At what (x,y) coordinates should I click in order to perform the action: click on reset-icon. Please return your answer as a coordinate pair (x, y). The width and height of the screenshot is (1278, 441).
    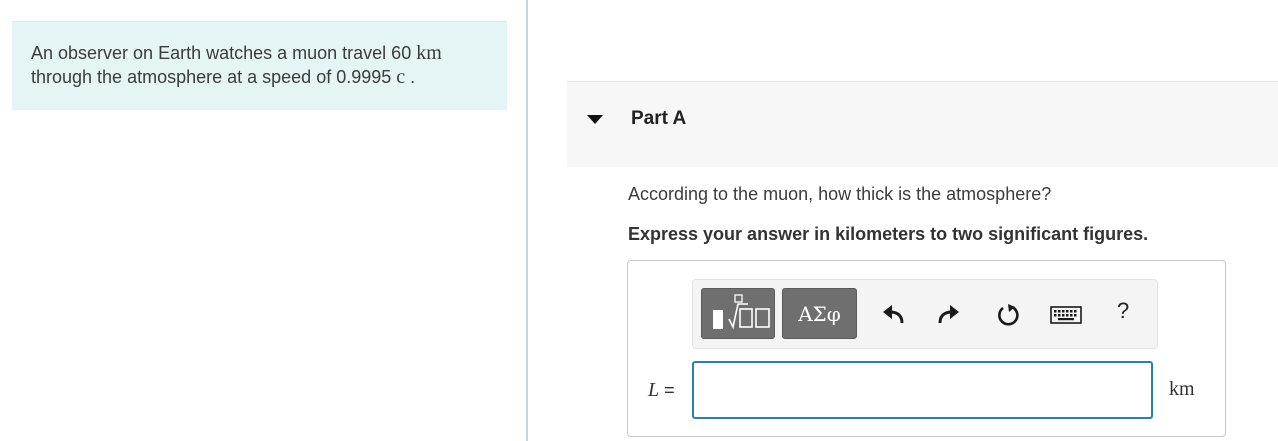
    Looking at the image, I should click on (1008, 315).